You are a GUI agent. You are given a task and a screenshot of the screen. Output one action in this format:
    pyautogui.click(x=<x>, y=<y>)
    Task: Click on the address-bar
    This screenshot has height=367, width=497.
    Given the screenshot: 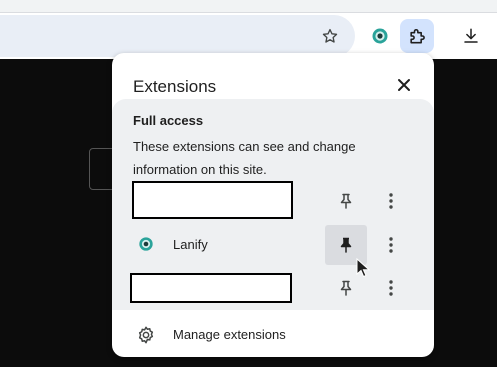 What is the action you would take?
    pyautogui.click(x=177, y=36)
    